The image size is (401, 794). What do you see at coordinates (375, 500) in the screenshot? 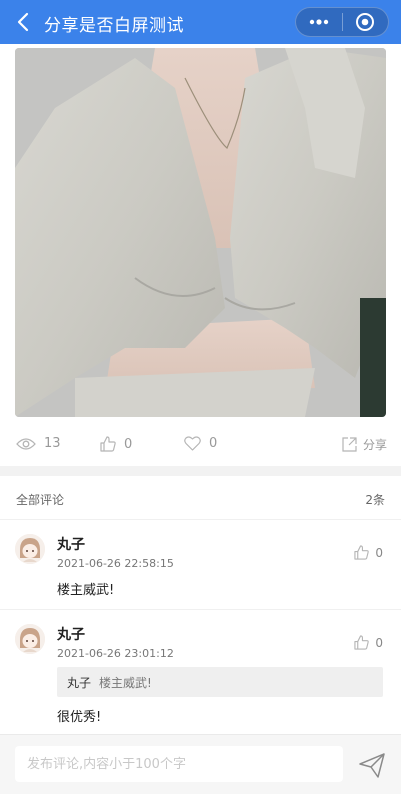
I see `comments-count: 2条` at bounding box center [375, 500].